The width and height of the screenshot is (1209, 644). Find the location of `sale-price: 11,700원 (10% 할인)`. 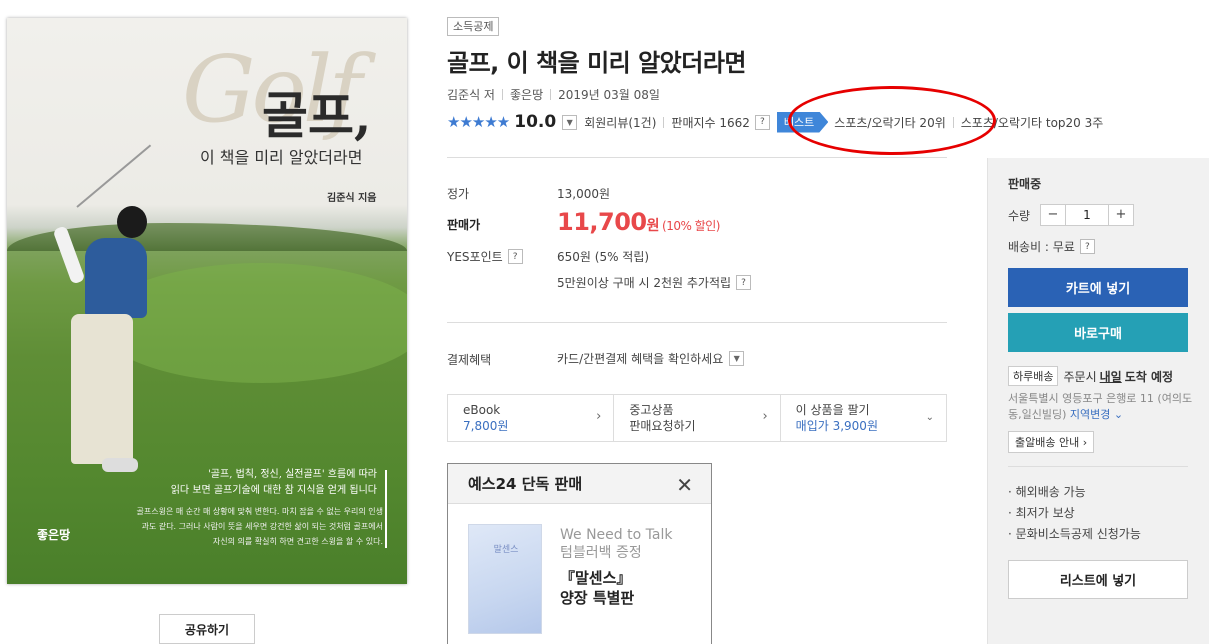

sale-price: 11,700원 (10% 할인) is located at coordinates (638, 222).